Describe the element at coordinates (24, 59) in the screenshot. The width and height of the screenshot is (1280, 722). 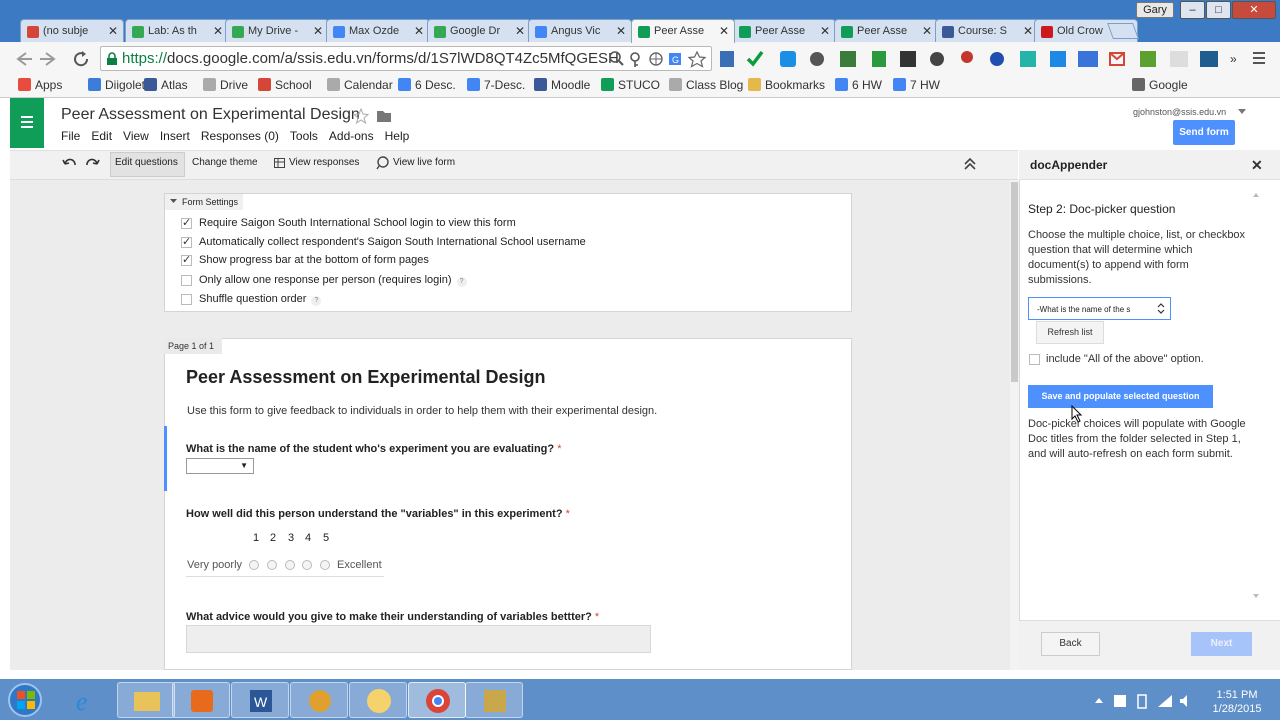
I see `back-icon` at that location.